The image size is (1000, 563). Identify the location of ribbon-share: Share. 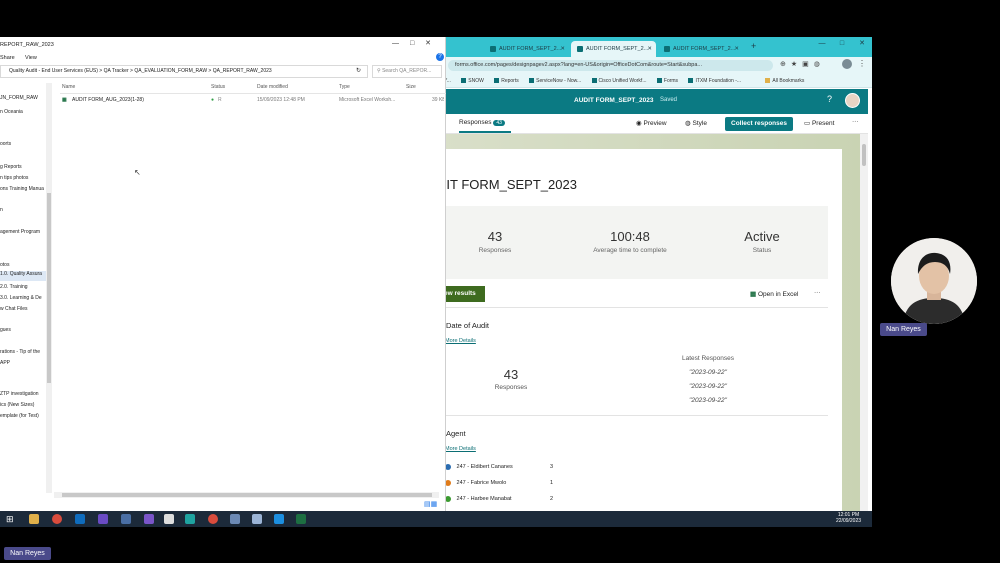
(7, 58).